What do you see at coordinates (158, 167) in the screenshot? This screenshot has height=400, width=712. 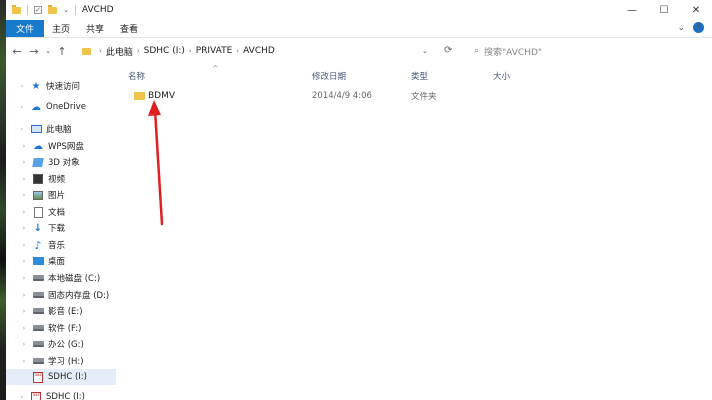 I see `annotation-arrow-shaft` at bounding box center [158, 167].